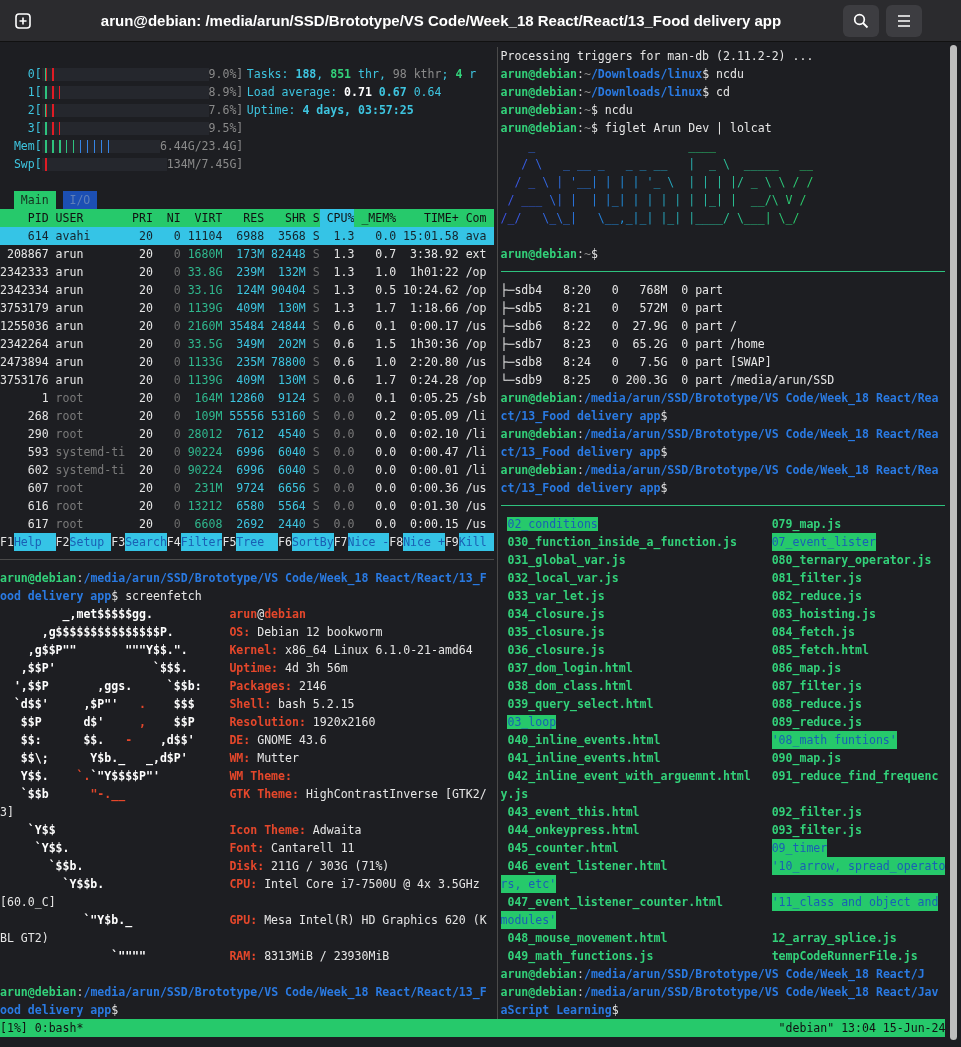  I want to click on table-cell-text: 268, so click(37, 416).